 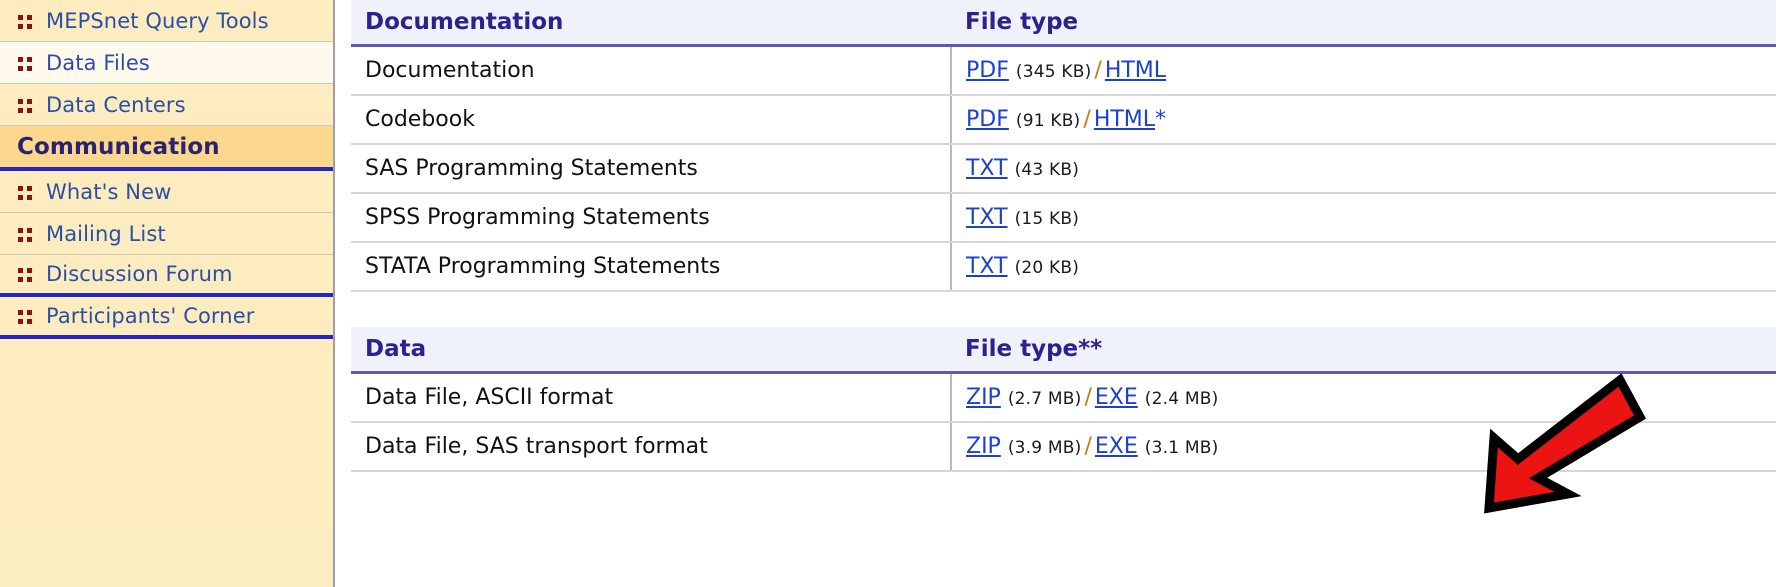 I want to click on sidebar-item-label: Mailing List, so click(x=106, y=233).